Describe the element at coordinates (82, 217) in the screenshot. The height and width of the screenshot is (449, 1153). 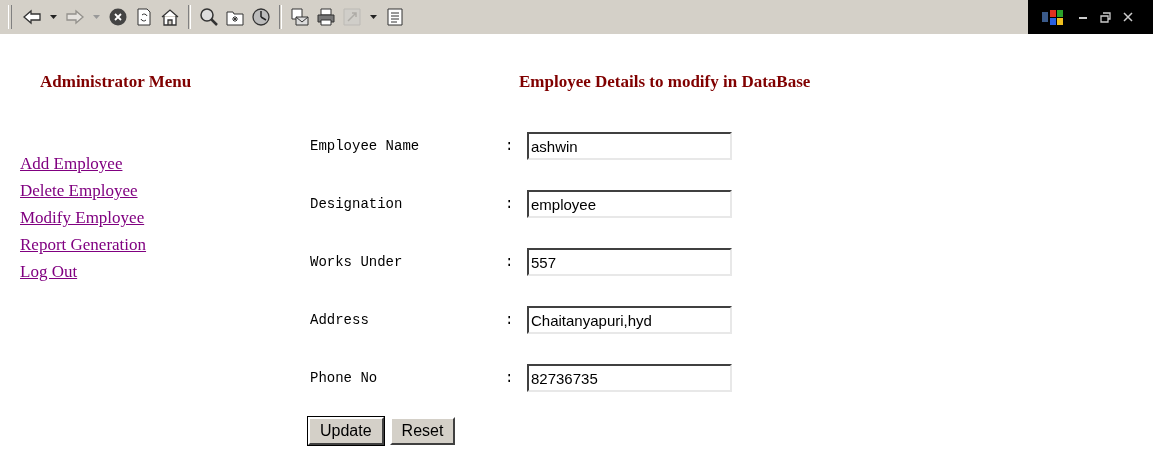
I see `menu-link: Modify Employee` at that location.